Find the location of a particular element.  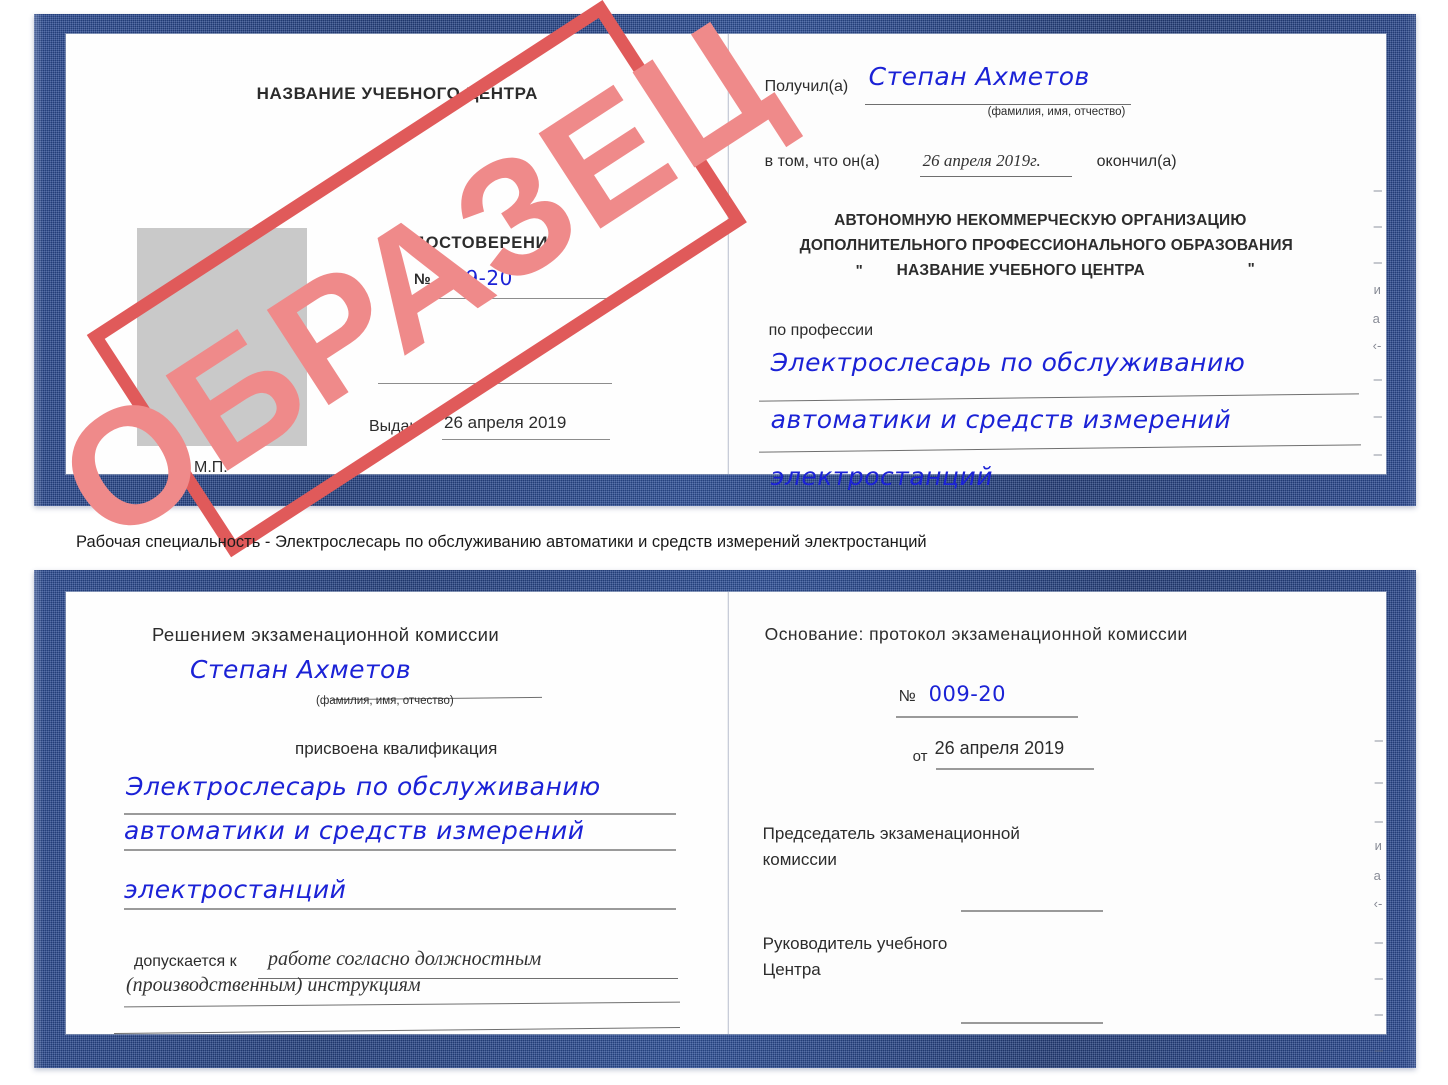

protocol-date-label: от is located at coordinates (920, 756).